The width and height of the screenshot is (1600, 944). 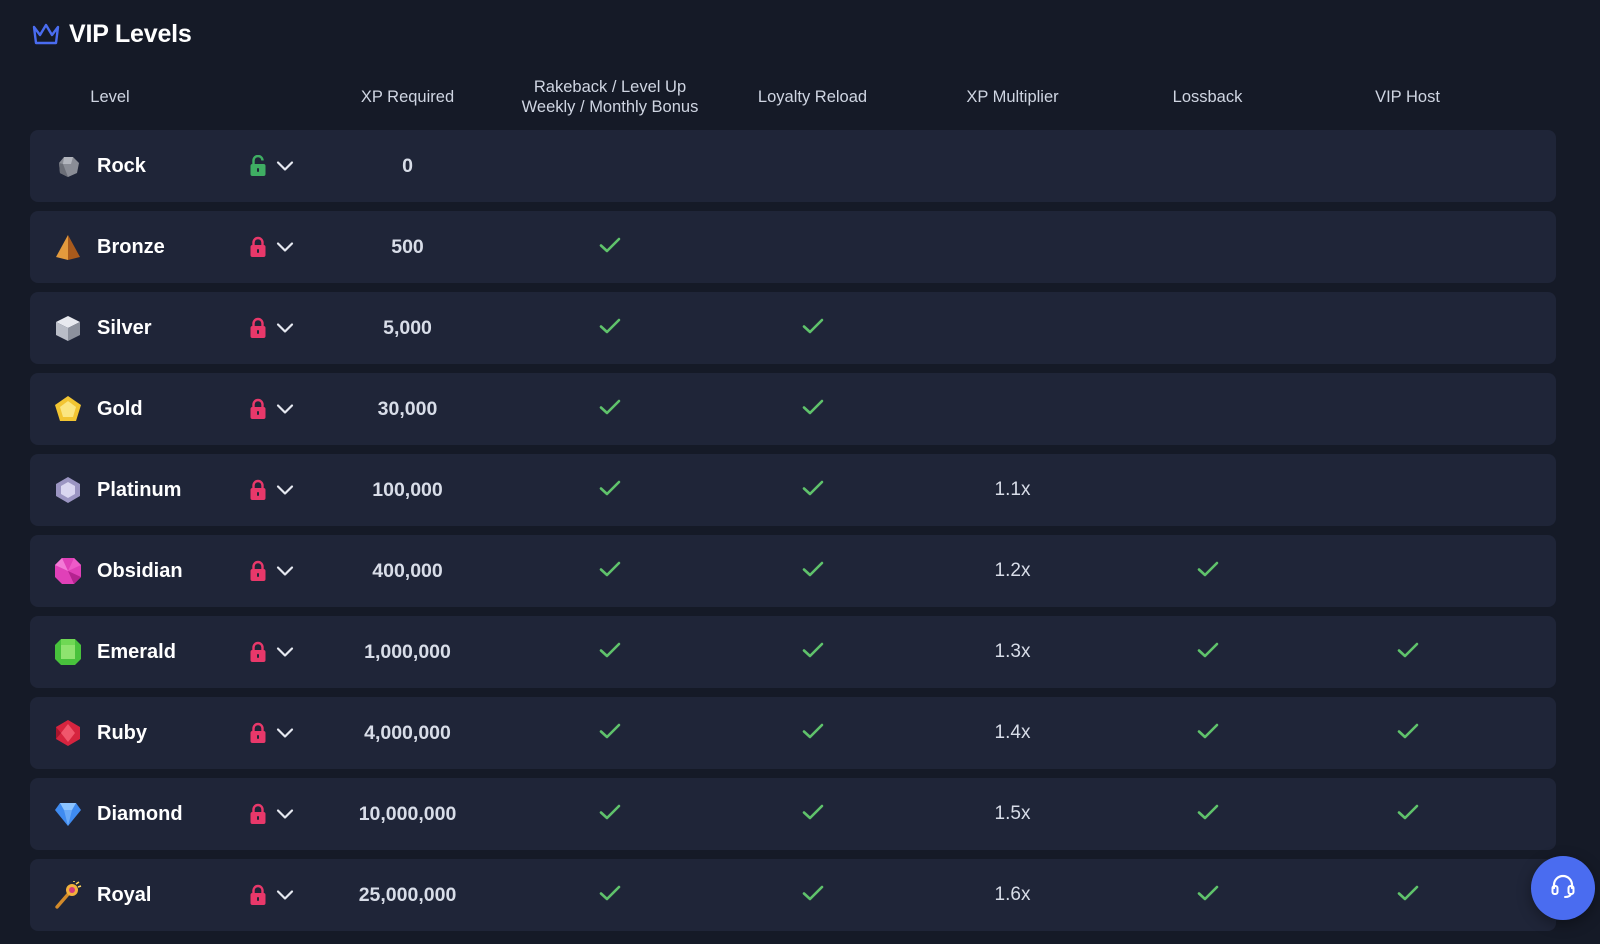 I want to click on vip-level-row-gold: Gold 30,000, so click(x=793, y=409).